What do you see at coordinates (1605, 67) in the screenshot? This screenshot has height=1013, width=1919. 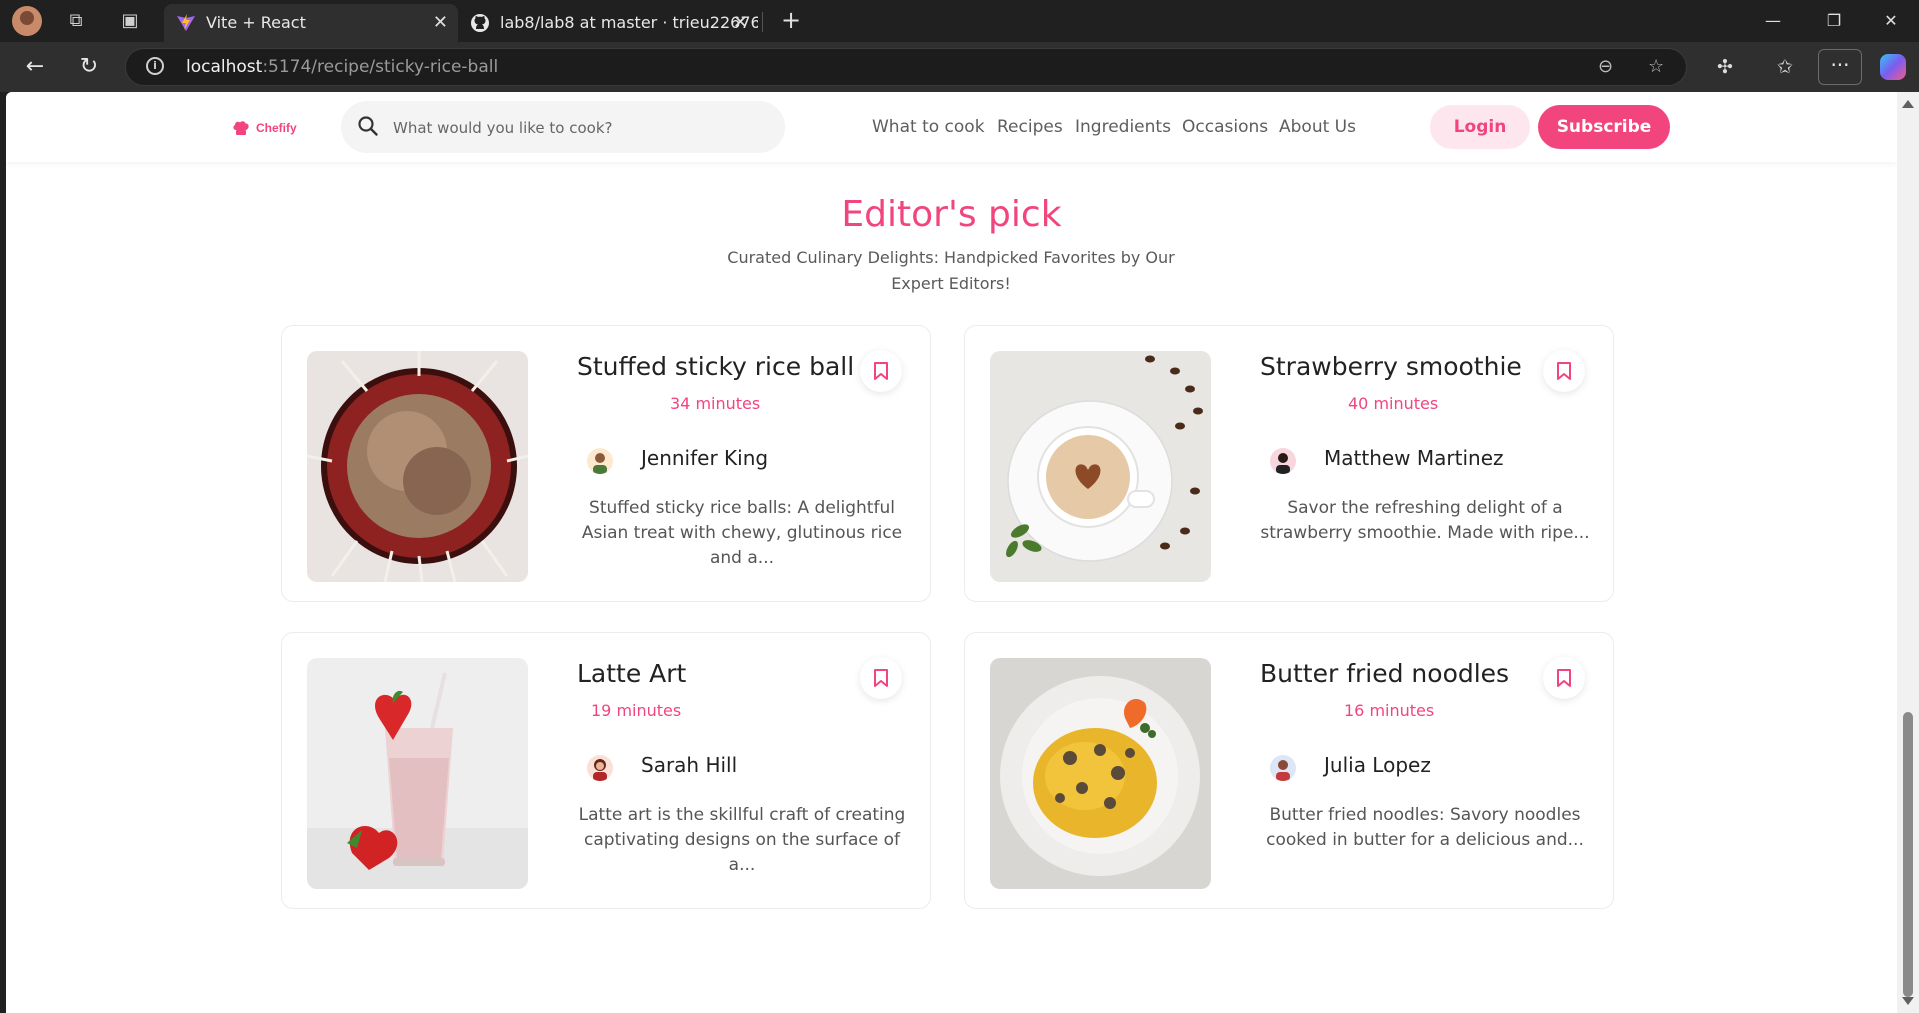 I see `zoom-icon: ⊖` at bounding box center [1605, 67].